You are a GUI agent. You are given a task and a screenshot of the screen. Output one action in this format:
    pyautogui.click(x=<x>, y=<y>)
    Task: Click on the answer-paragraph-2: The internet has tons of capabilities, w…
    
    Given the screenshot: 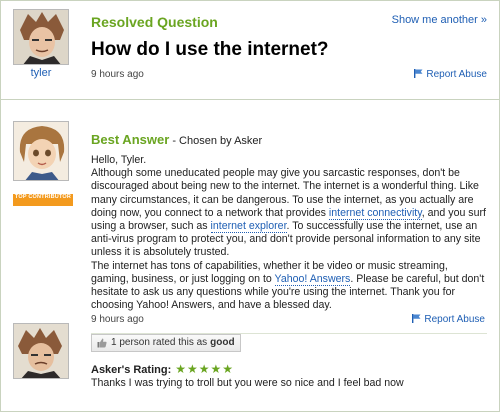 What is the action you would take?
    pyautogui.click(x=288, y=285)
    